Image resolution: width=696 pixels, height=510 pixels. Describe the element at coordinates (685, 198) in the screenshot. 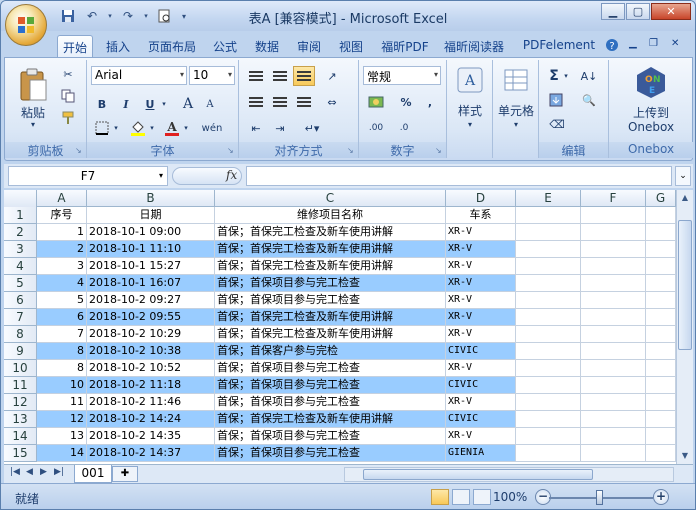

I see `scroll-up-icon: ▲` at that location.